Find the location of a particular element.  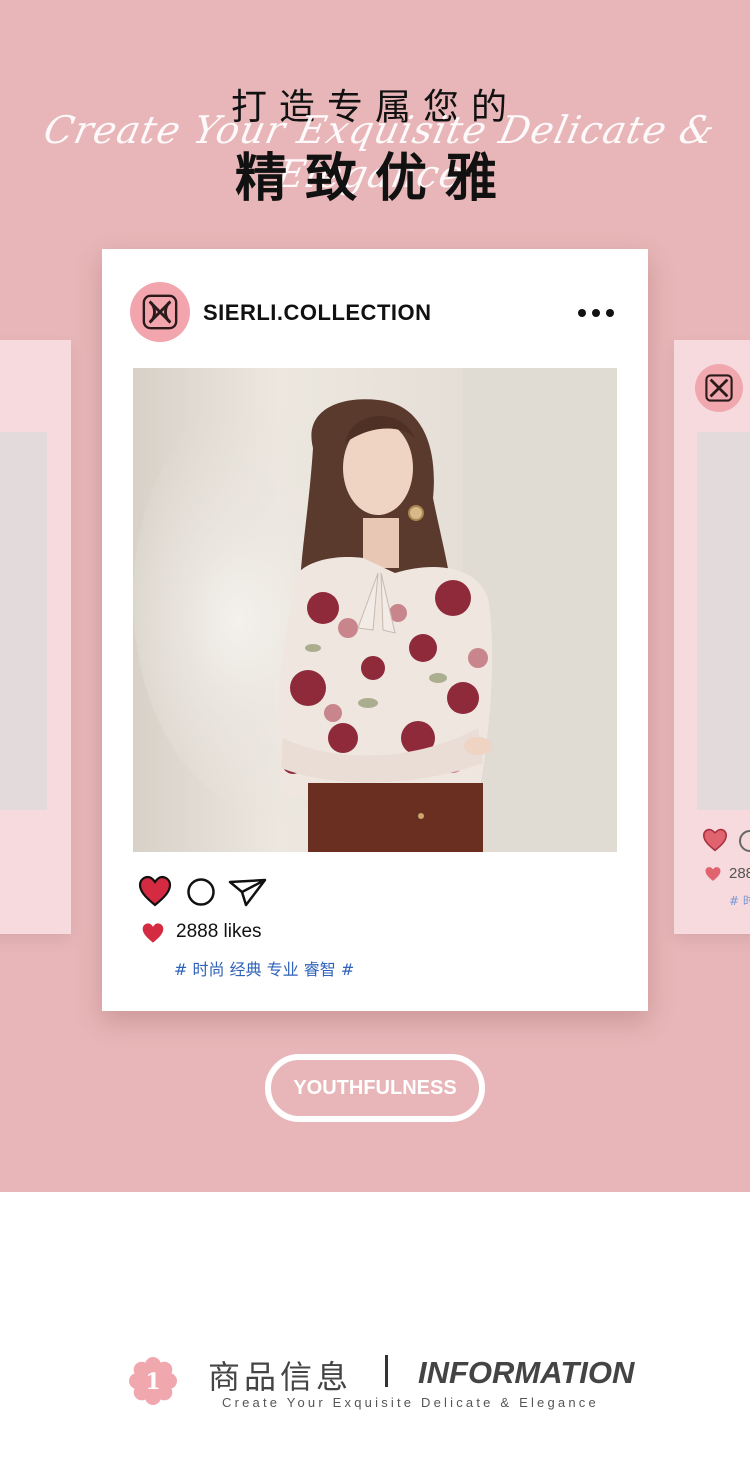

likes-count: 2888 likes is located at coordinates (219, 931).